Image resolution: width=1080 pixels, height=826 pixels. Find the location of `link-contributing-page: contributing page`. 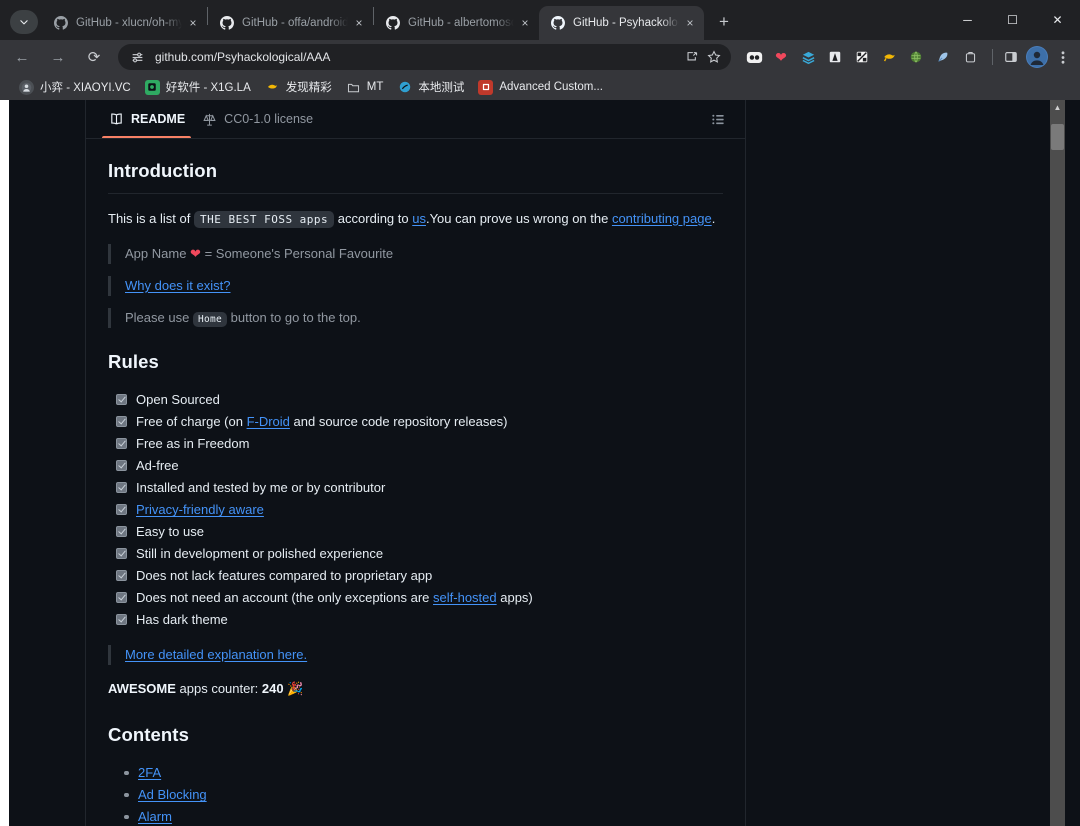

link-contributing-page: contributing page is located at coordinates (662, 218).